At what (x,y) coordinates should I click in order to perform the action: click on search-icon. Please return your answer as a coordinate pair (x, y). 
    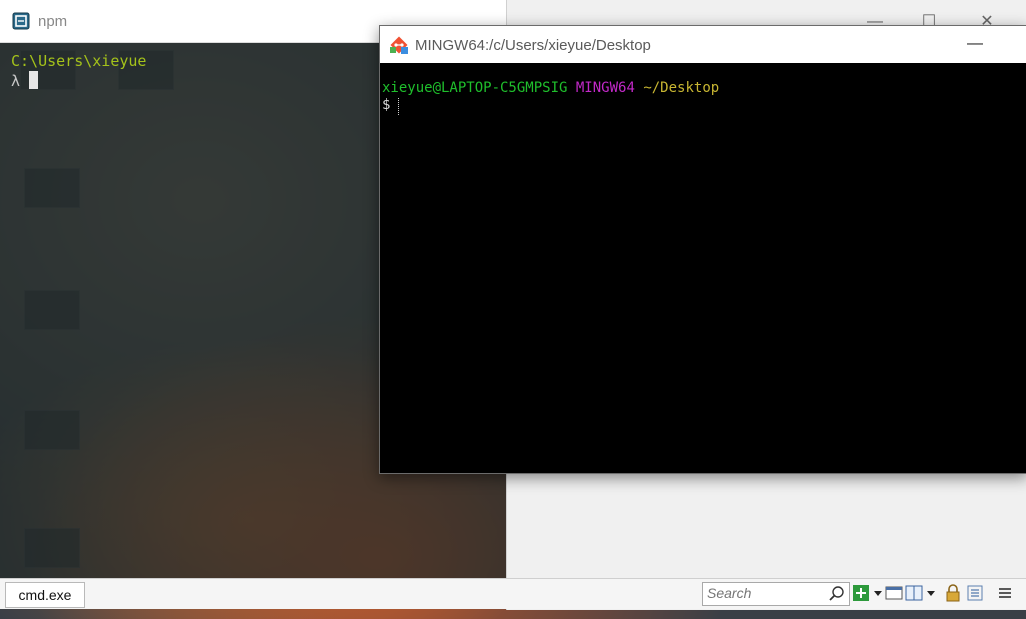
    Looking at the image, I should click on (837, 594).